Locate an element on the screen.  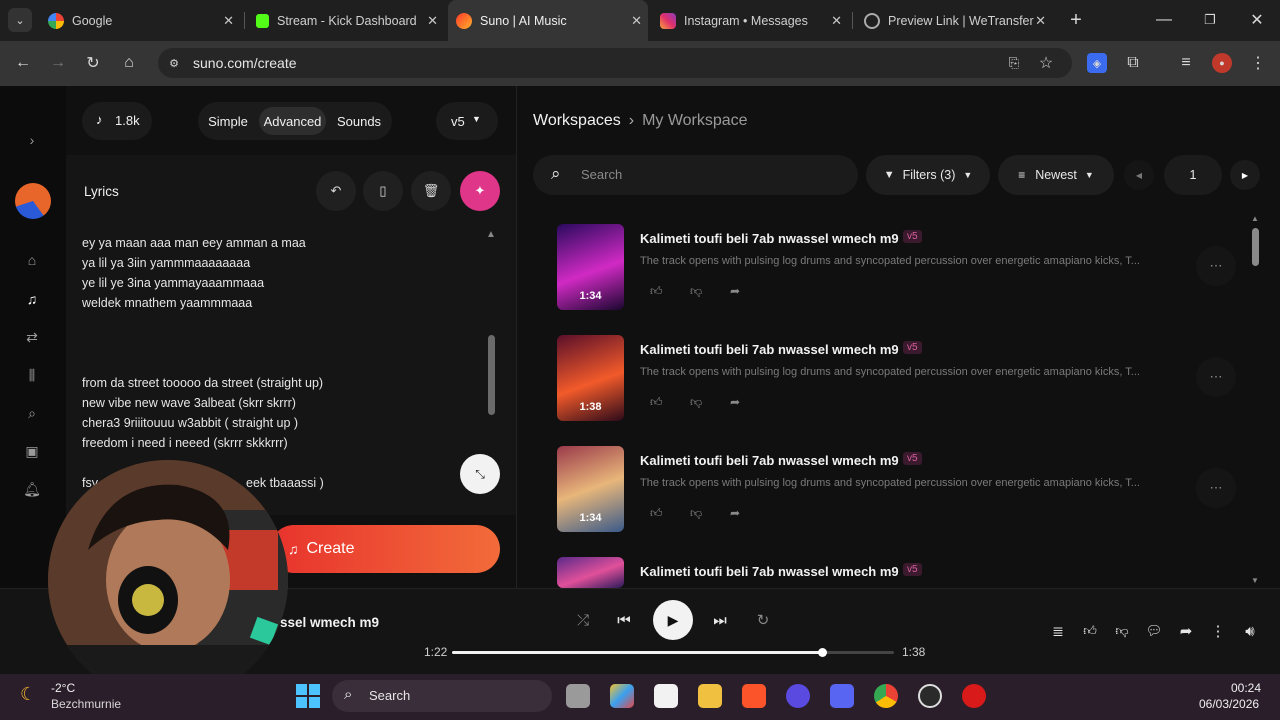
profile-avatar: ● is located at coordinates (1222, 63).